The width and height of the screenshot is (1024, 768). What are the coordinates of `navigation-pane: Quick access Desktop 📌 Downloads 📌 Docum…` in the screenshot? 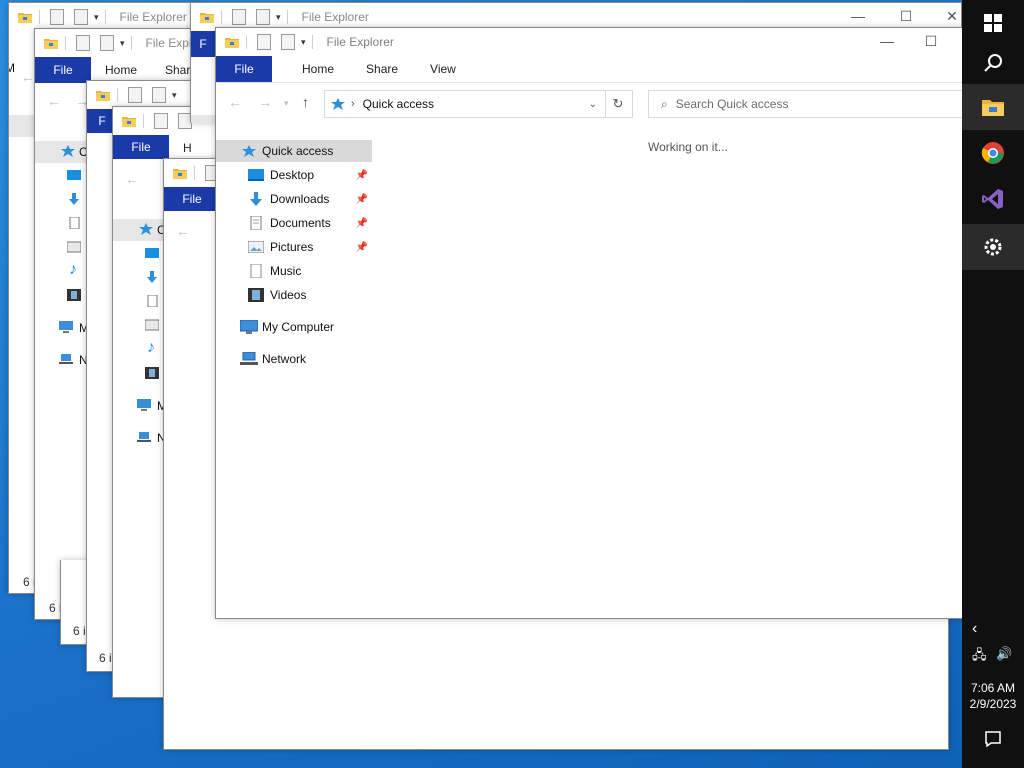 It's located at (294, 367).